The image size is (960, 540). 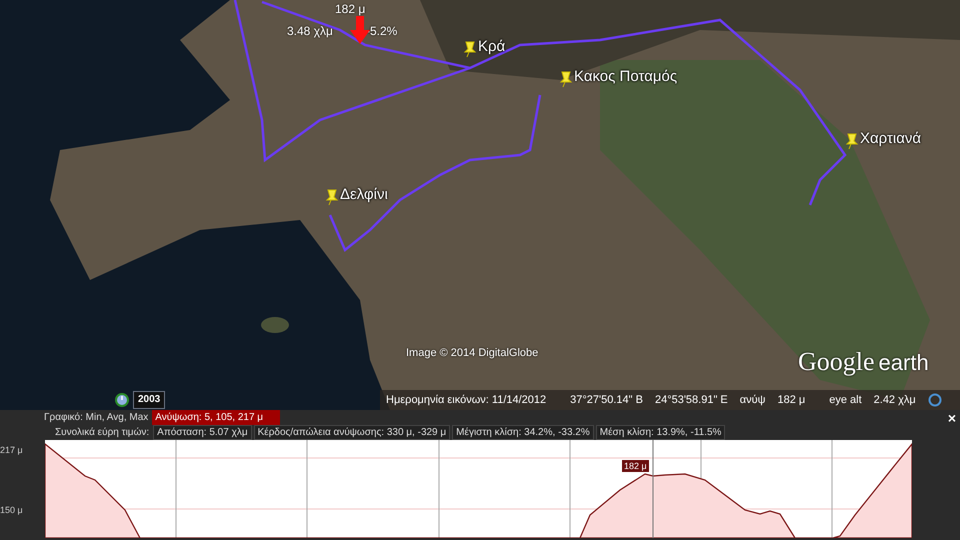 What do you see at coordinates (635, 466) in the screenshot?
I see `cursor-tooltip: 182 μ` at bounding box center [635, 466].